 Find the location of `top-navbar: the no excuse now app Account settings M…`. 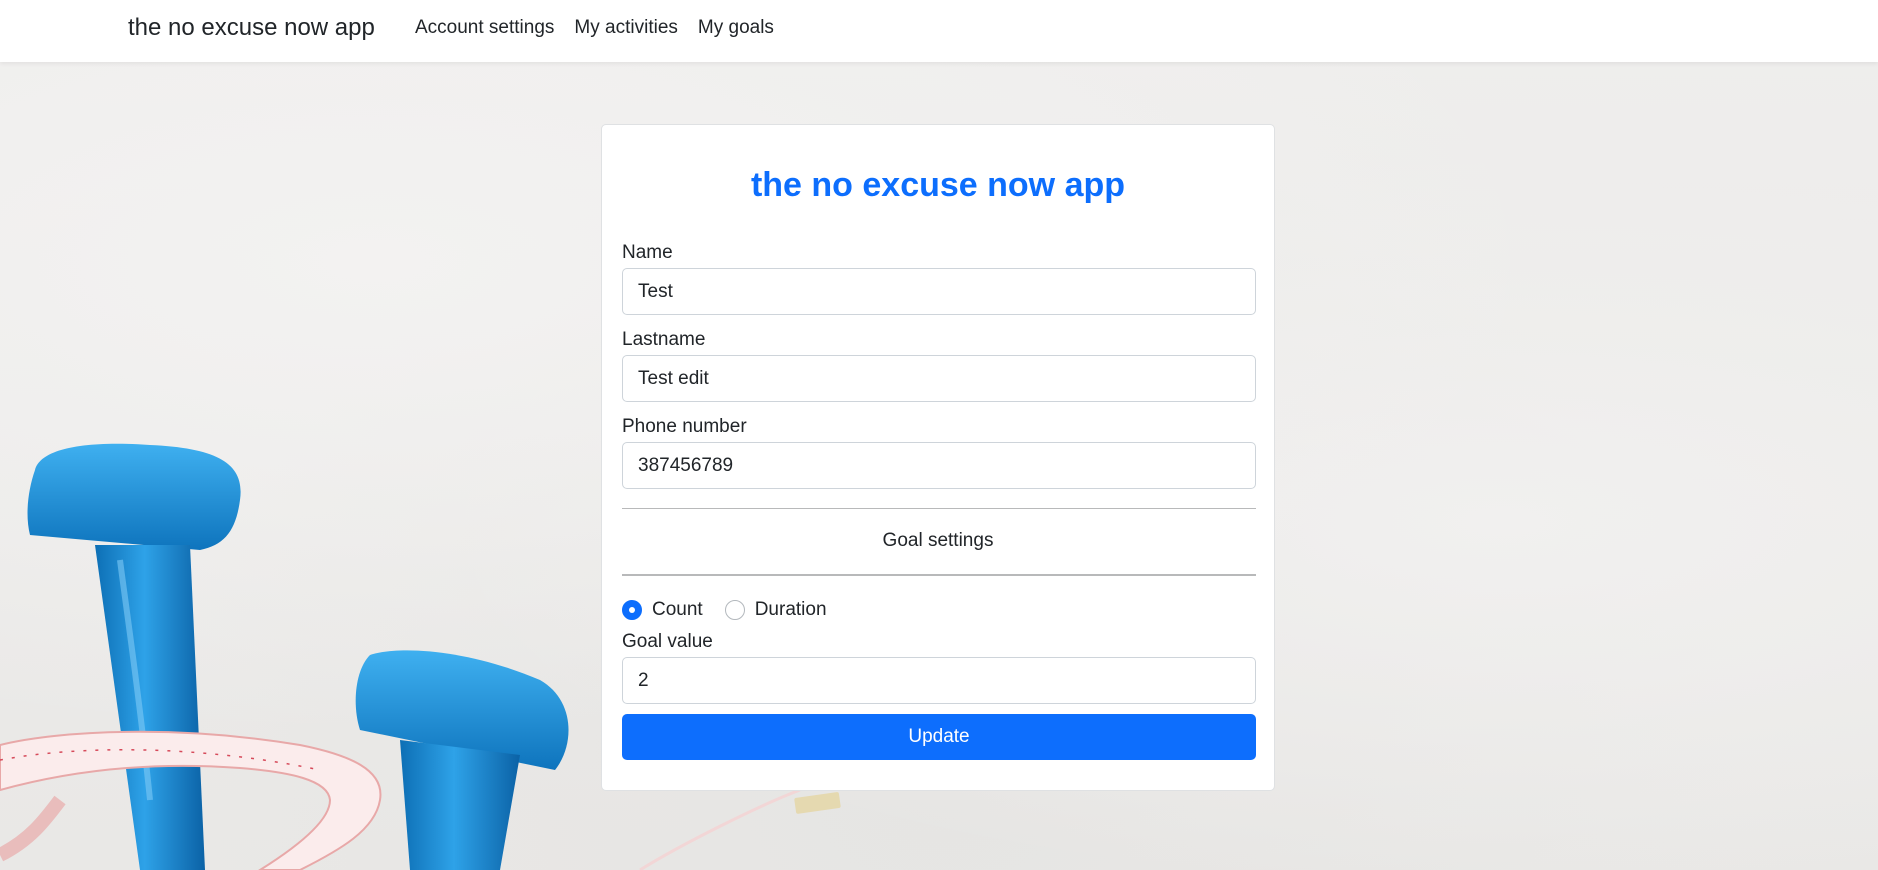

top-navbar: the no excuse now app Account settings M… is located at coordinates (939, 31).